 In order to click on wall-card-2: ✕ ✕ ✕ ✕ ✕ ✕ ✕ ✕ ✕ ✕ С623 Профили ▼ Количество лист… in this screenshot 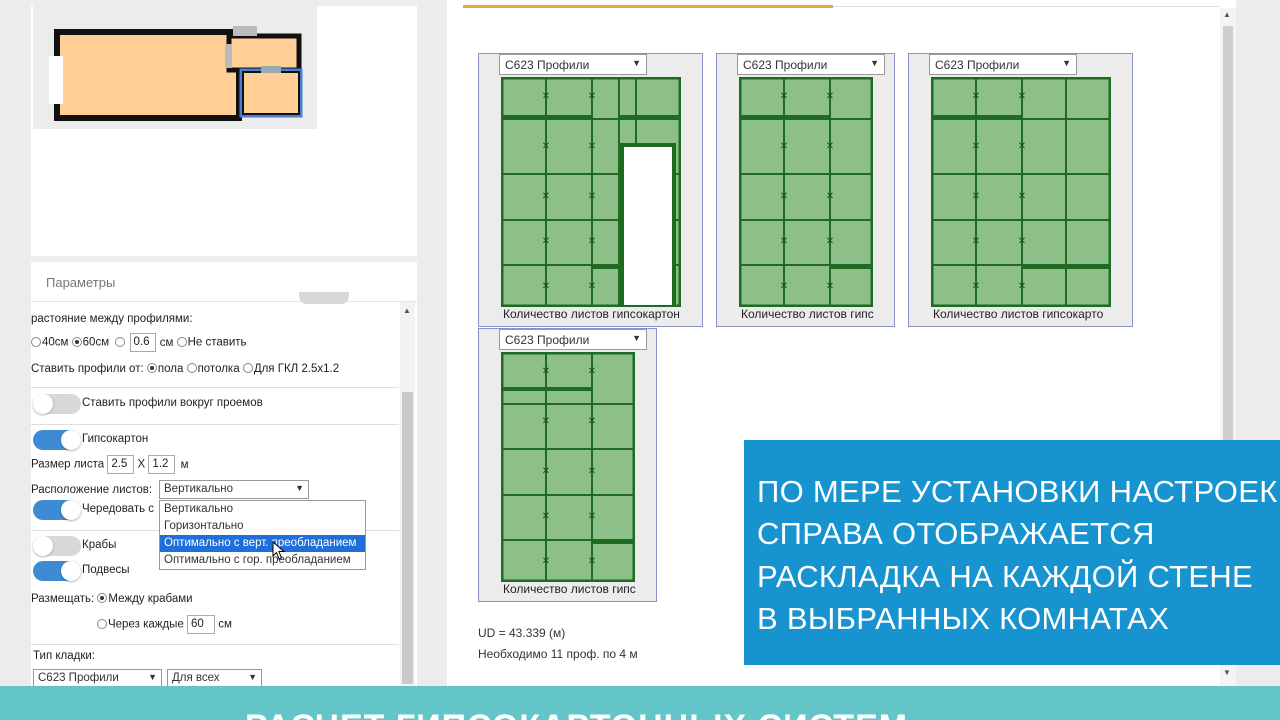, I will do `click(805, 190)`.